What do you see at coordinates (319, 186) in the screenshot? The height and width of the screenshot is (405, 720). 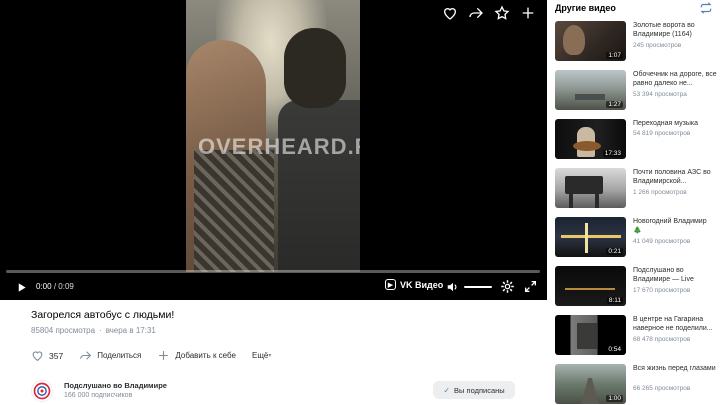 I see `frame-person-man-body` at bounding box center [319, 186].